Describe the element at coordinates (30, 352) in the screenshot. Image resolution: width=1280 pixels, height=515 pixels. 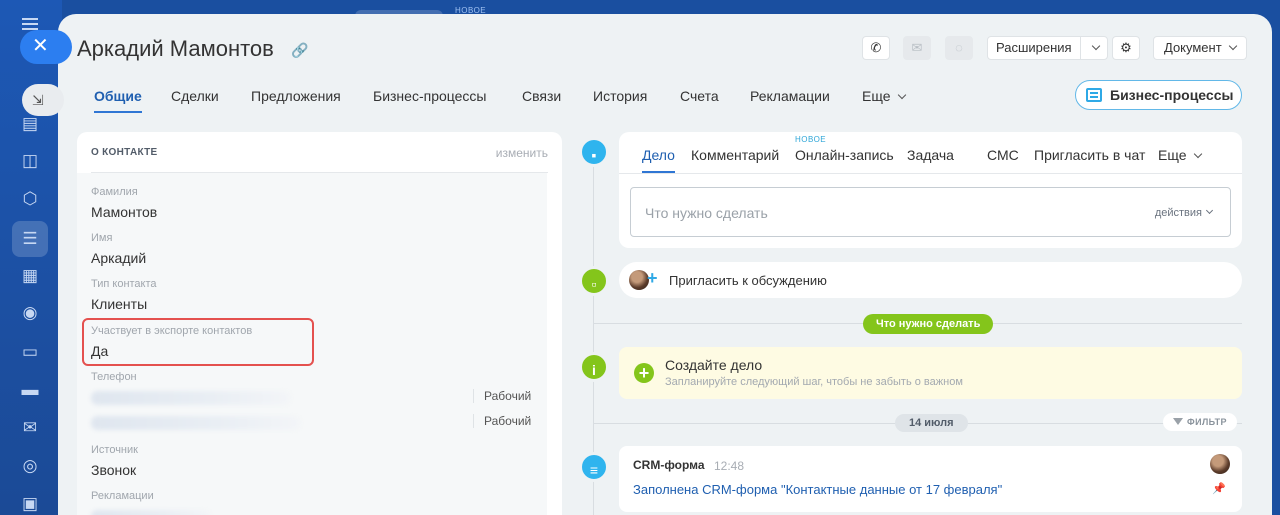
I see `document-icon: ▭` at that location.